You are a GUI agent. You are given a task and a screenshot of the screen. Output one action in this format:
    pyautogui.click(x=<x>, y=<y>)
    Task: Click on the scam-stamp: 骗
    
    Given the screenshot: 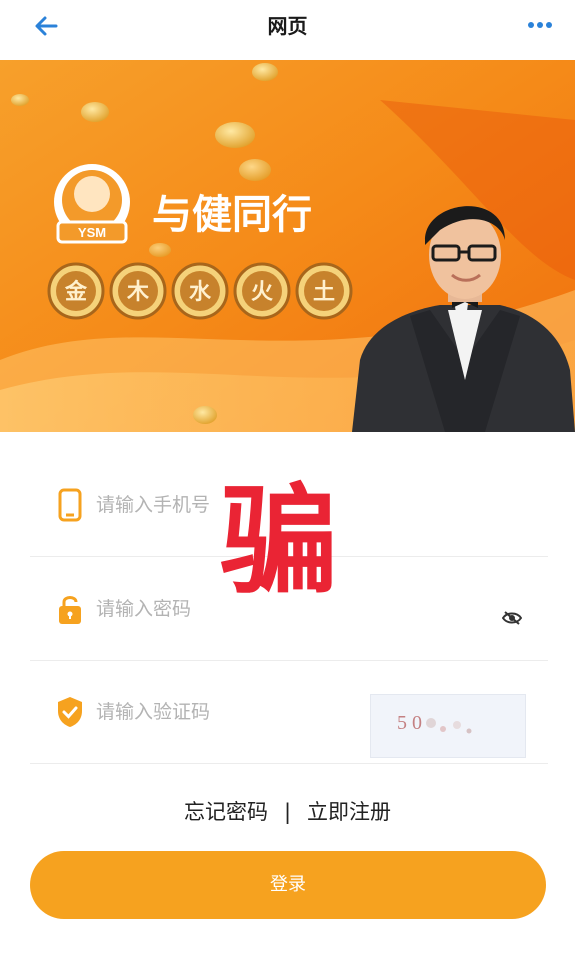 What is the action you would take?
    pyautogui.click(x=279, y=541)
    